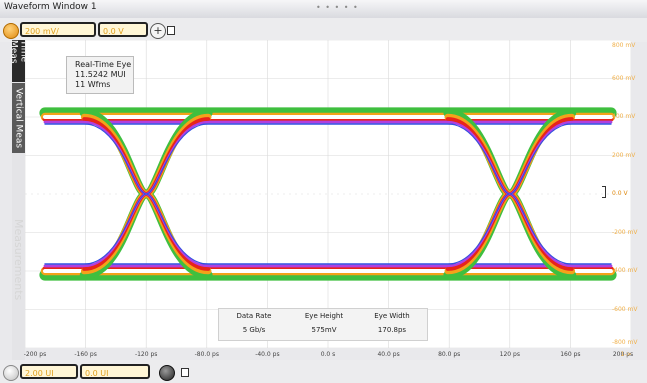  Describe the element at coordinates (123, 29) in the screenshot. I see `offset-field: 0.0 V` at that location.